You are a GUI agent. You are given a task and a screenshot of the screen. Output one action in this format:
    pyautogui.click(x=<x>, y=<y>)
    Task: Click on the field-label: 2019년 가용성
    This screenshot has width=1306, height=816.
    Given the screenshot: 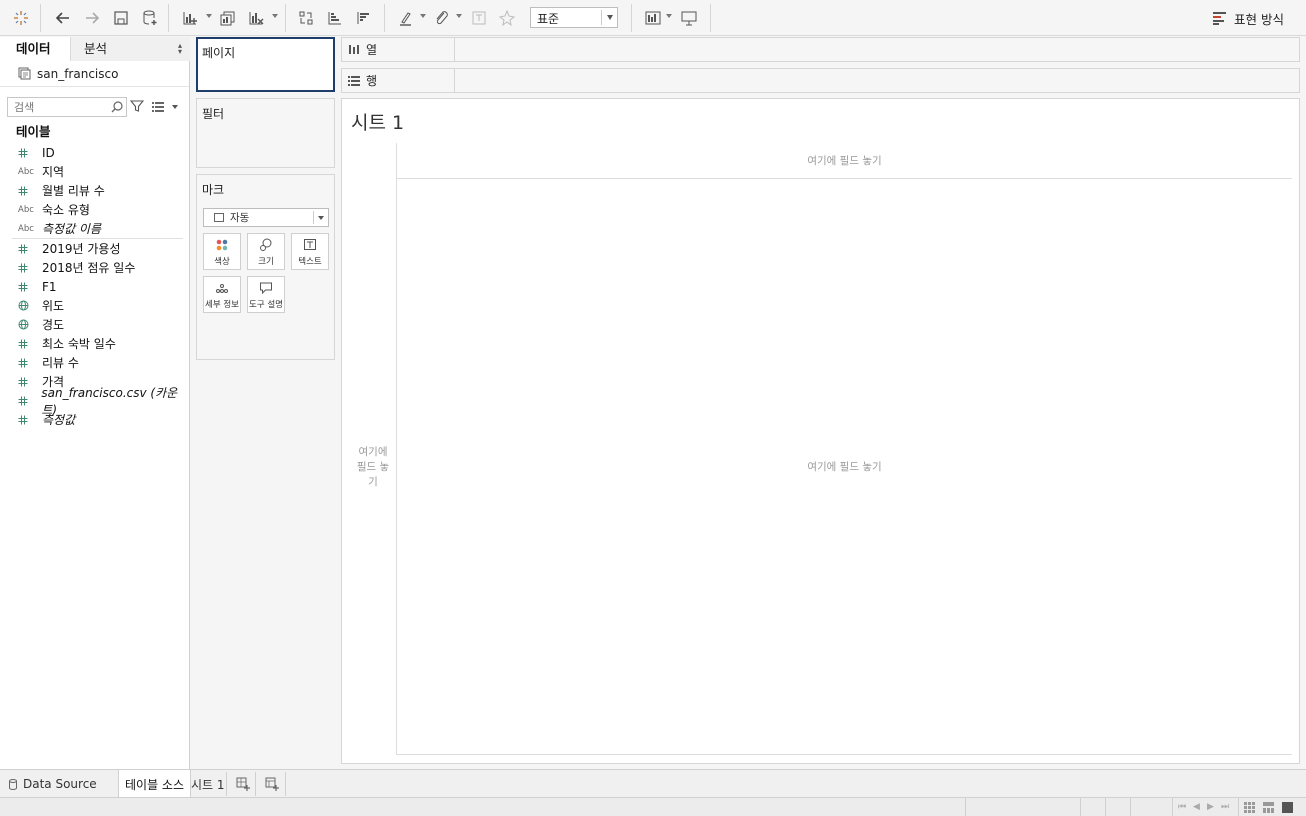 What is the action you would take?
    pyautogui.click(x=81, y=249)
    